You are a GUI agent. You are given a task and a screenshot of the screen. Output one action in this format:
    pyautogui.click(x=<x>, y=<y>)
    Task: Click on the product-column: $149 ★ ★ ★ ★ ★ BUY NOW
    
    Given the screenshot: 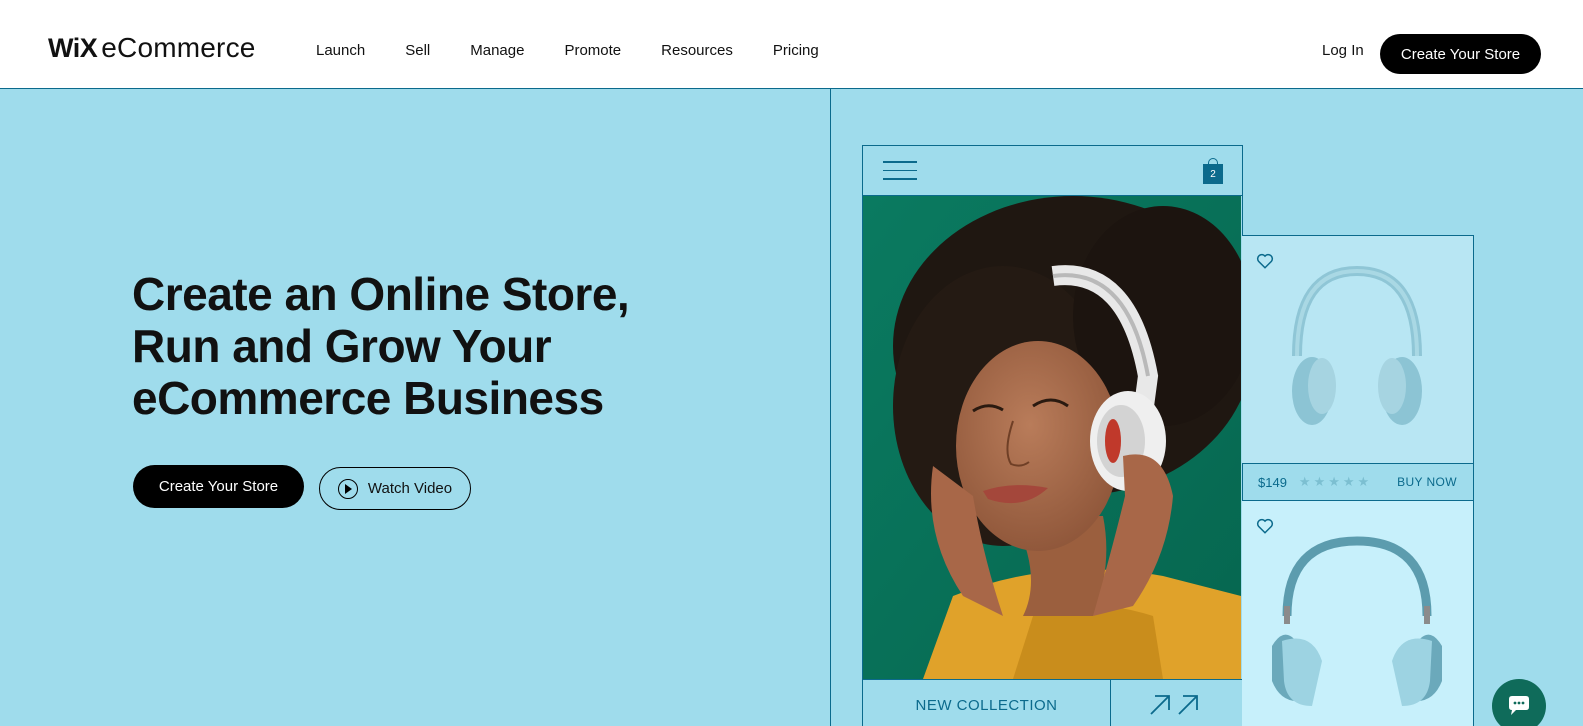 What is the action you would take?
    pyautogui.click(x=1358, y=480)
    